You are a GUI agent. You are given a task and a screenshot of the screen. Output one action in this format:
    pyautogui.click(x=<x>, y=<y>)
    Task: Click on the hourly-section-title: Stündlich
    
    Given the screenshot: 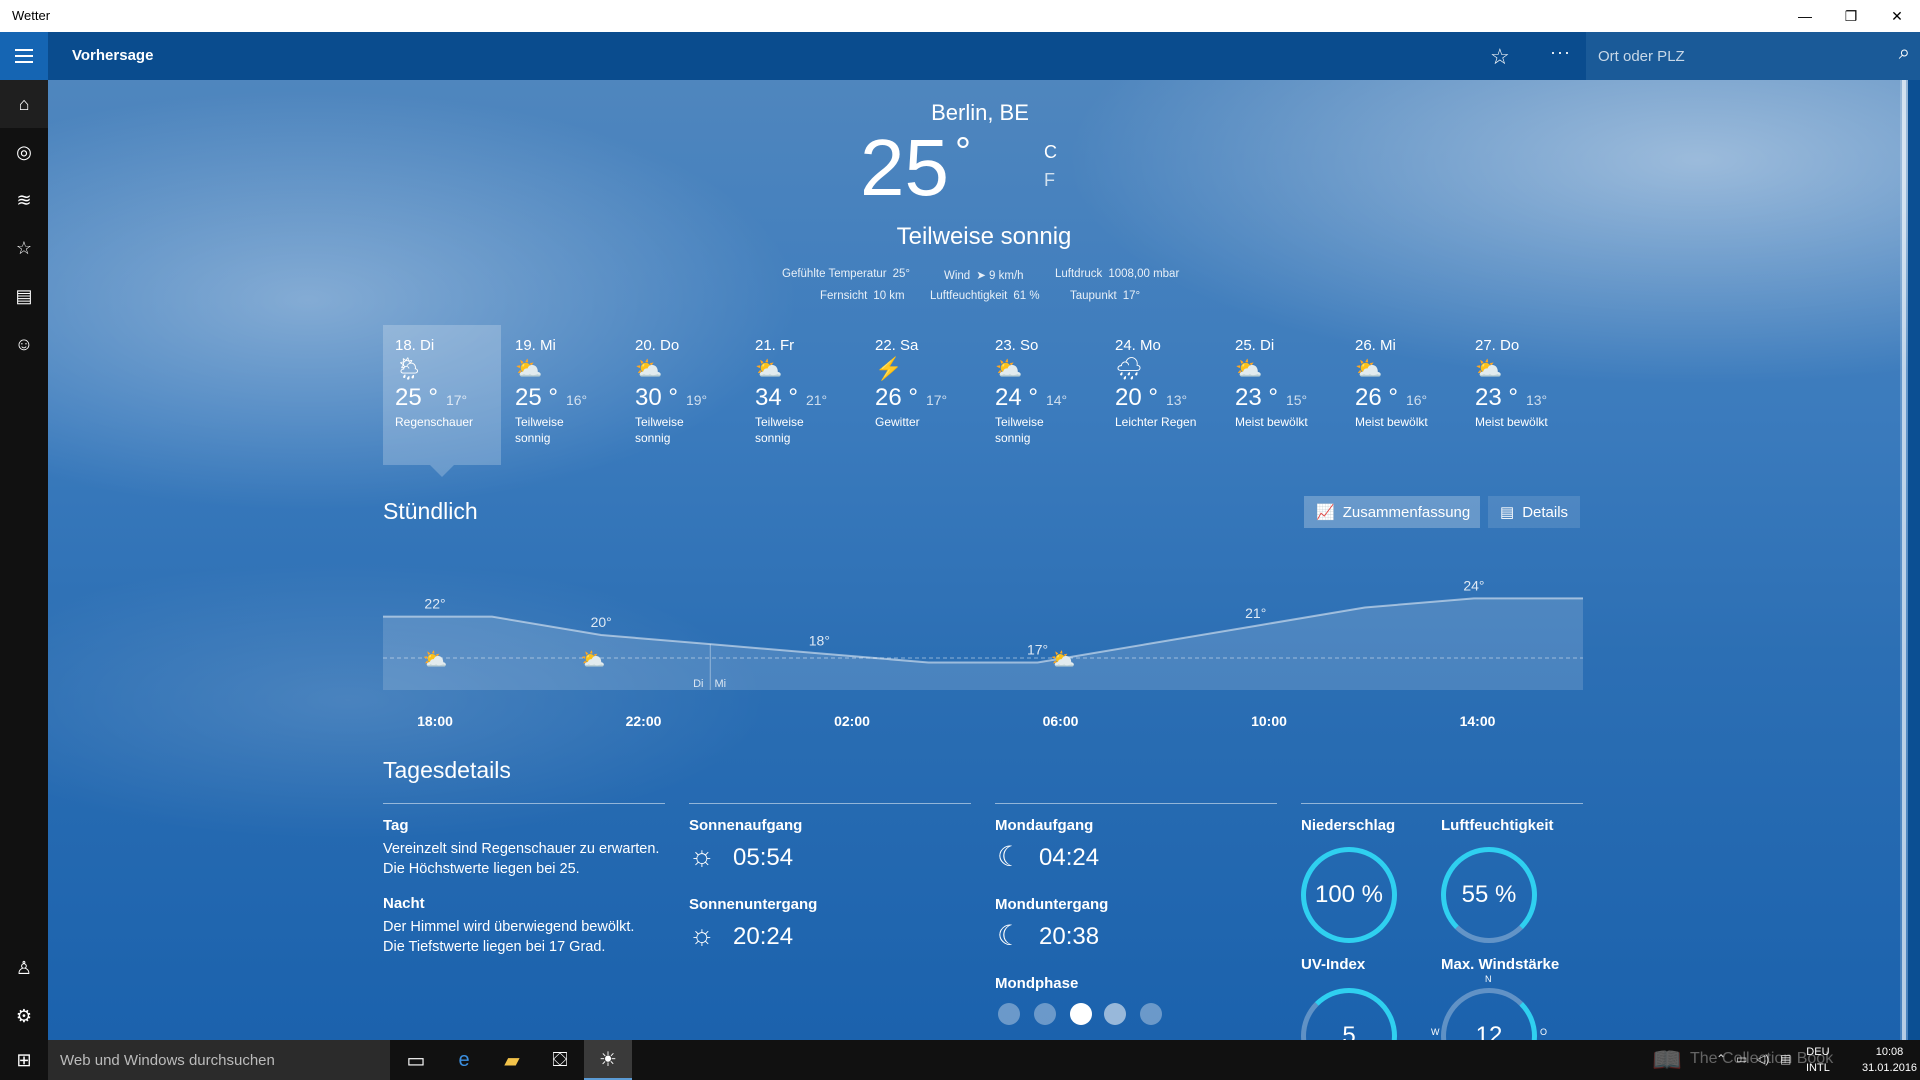 What is the action you would take?
    pyautogui.click(x=430, y=511)
    